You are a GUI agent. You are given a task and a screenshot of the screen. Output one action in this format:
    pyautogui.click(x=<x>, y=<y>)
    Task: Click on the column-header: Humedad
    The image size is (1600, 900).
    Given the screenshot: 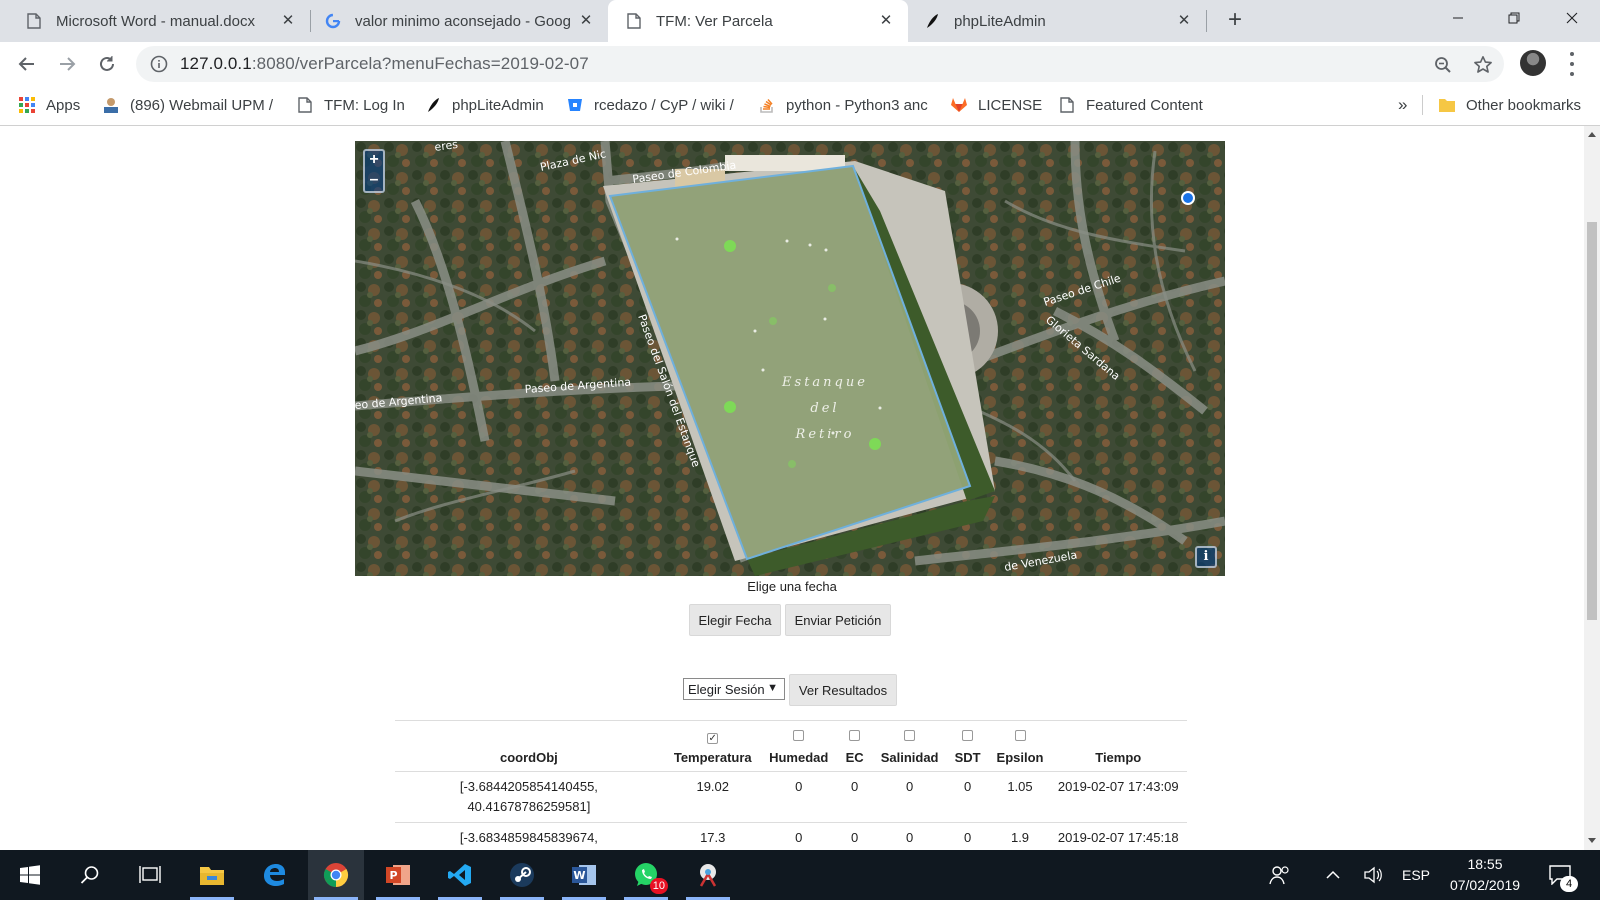 What is the action you would take?
    pyautogui.click(x=798, y=758)
    